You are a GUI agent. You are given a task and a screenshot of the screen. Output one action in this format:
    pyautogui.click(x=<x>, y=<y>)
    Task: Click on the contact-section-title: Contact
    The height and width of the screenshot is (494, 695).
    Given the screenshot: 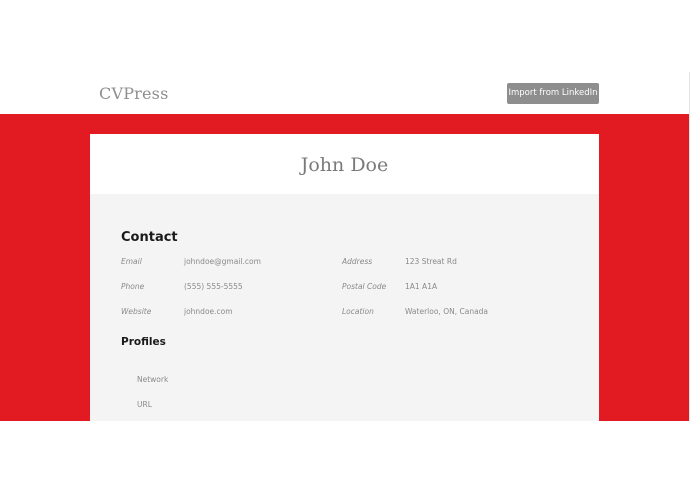 What is the action you would take?
    pyautogui.click(x=149, y=237)
    